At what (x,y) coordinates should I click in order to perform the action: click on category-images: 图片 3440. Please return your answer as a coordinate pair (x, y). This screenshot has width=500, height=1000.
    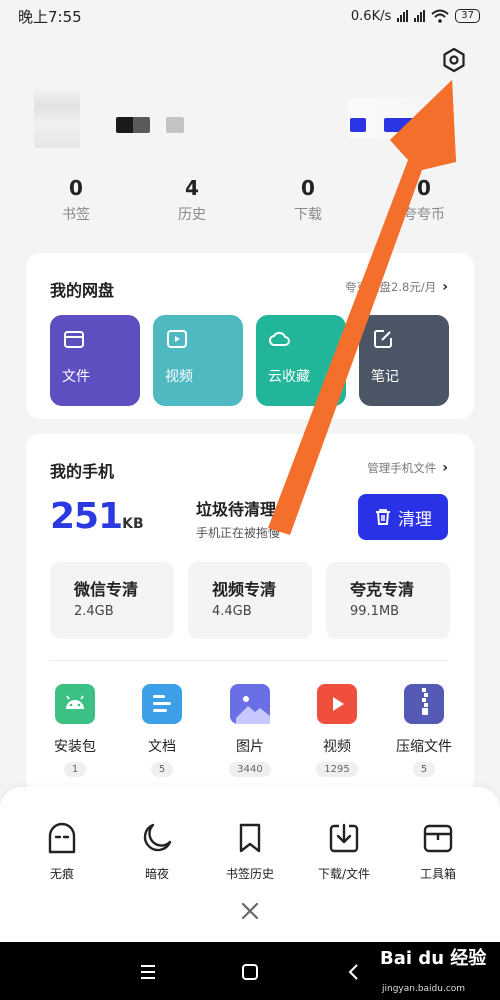
    Looking at the image, I should click on (250, 730).